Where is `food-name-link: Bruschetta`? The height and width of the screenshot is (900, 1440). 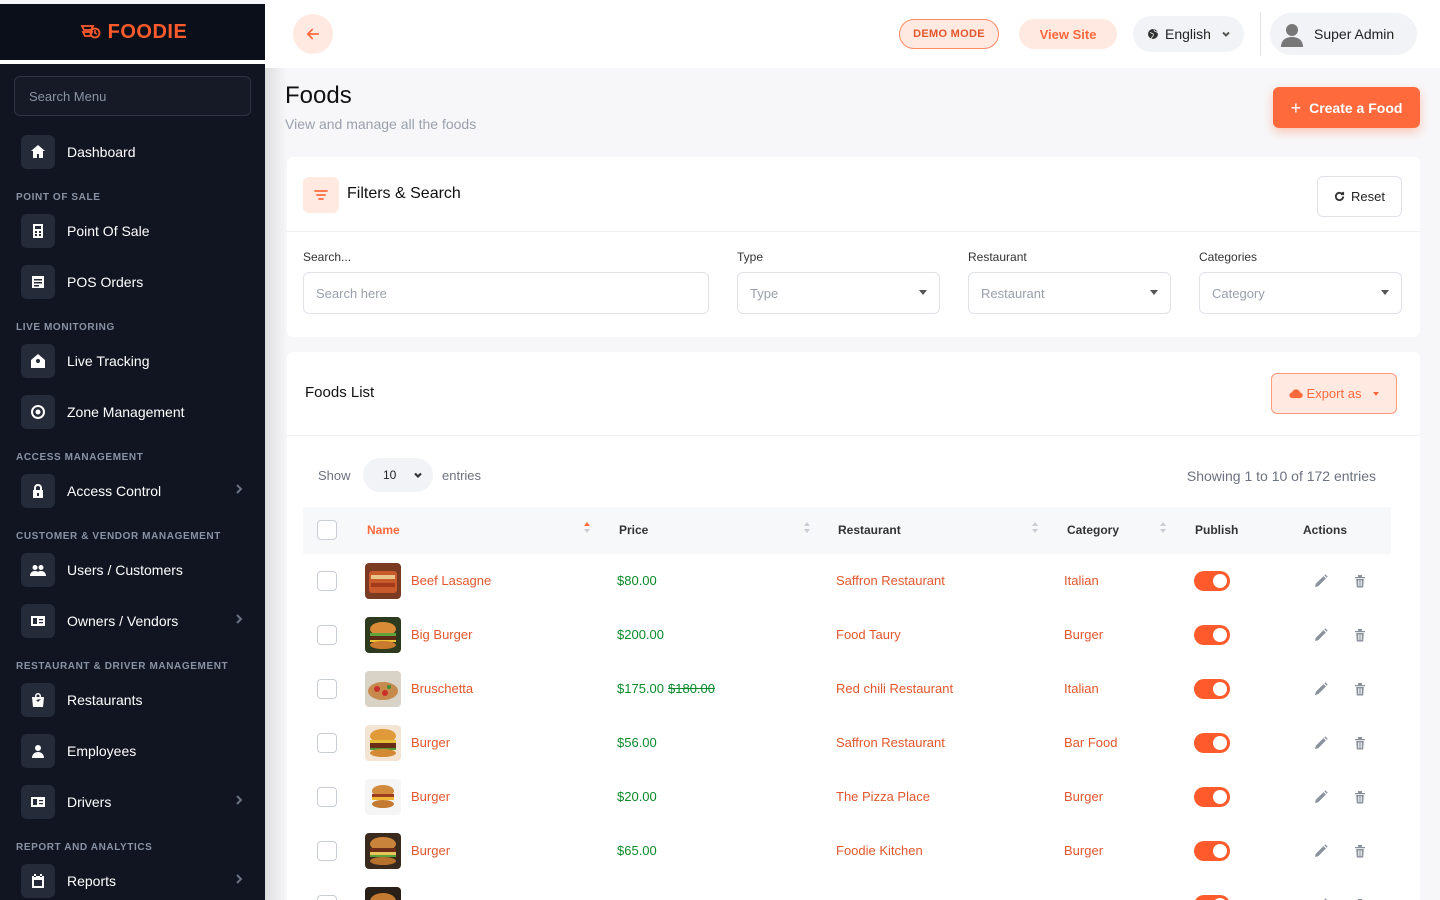 food-name-link: Bruschetta is located at coordinates (442, 688).